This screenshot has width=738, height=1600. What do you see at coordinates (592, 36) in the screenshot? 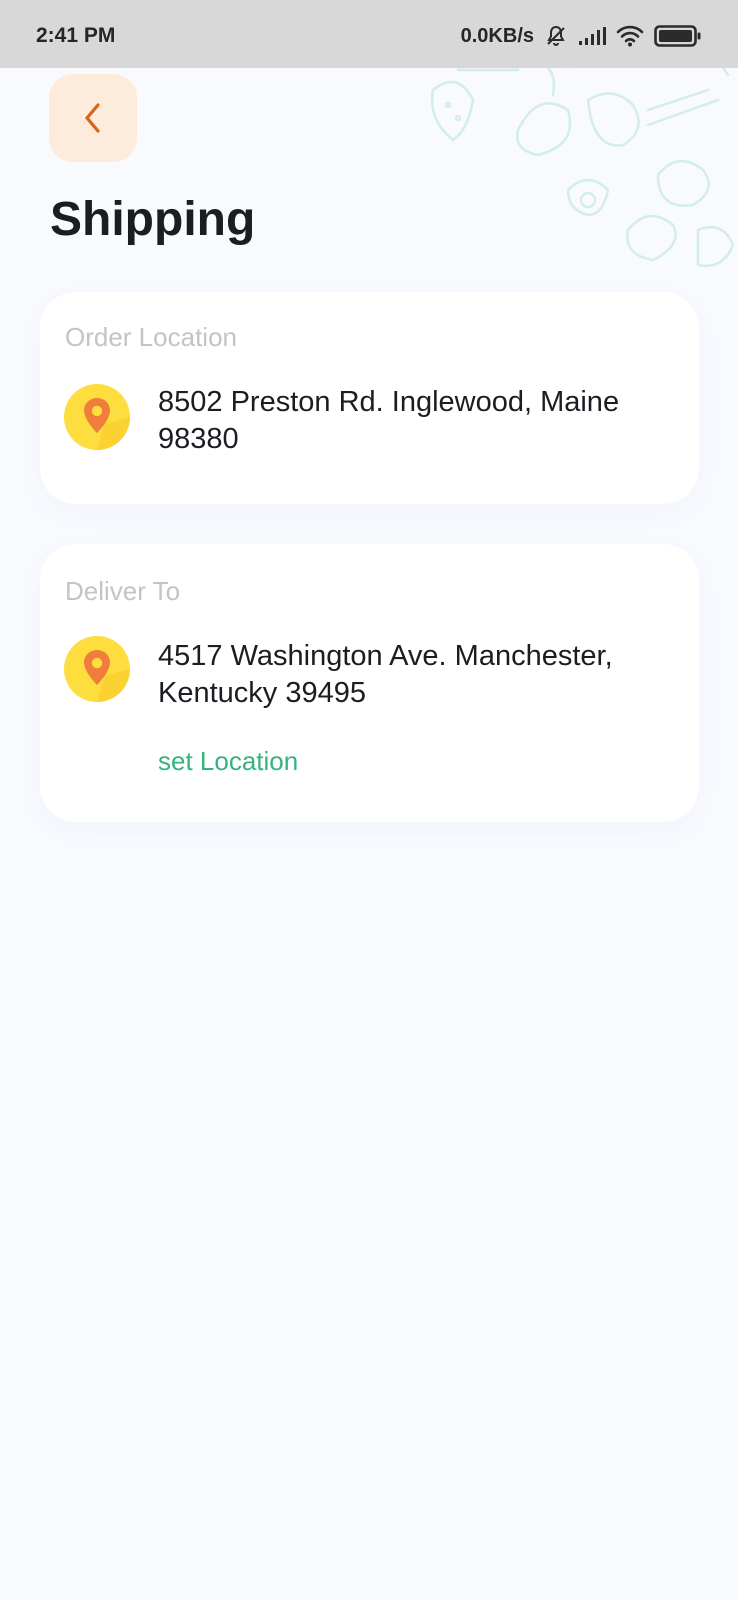
I see `signal-icon` at bounding box center [592, 36].